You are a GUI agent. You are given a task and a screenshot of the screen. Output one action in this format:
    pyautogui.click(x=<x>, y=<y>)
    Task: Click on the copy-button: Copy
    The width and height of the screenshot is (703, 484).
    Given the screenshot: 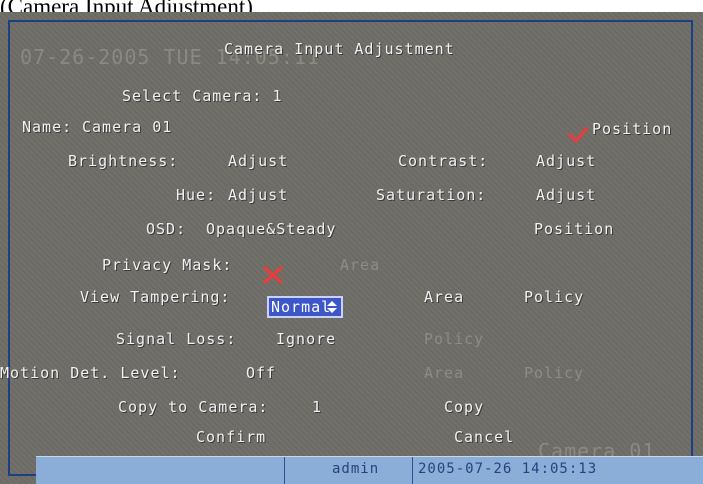 What is the action you would take?
    pyautogui.click(x=464, y=407)
    